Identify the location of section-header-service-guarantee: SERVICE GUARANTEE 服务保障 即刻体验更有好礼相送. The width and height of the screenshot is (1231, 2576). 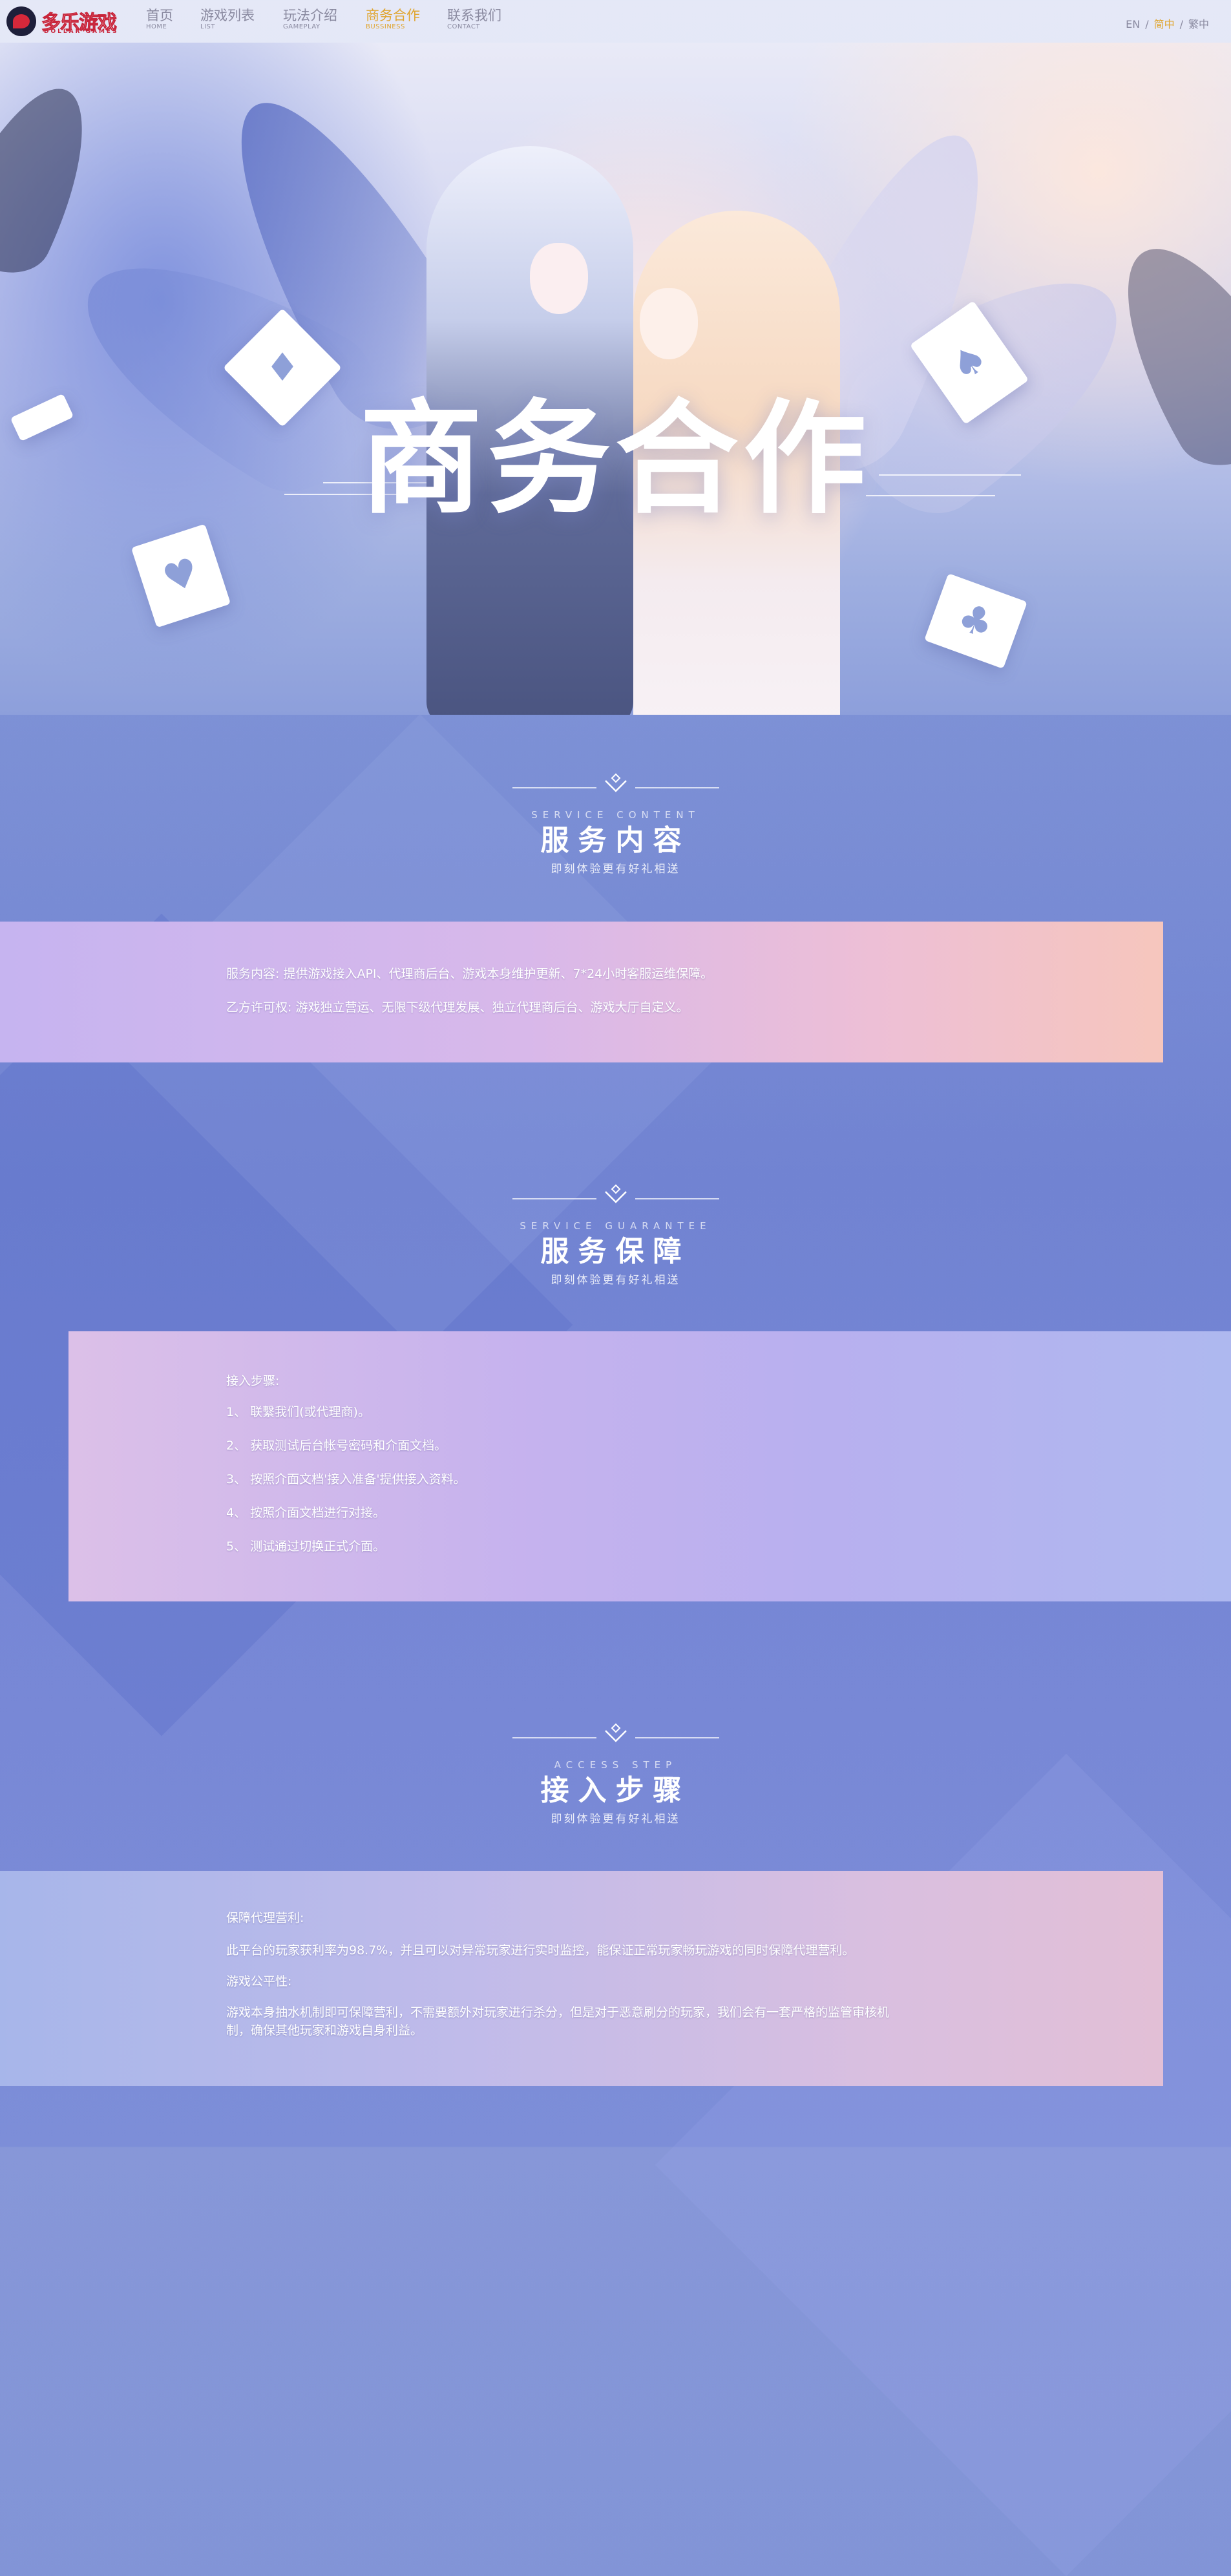
(615, 1235).